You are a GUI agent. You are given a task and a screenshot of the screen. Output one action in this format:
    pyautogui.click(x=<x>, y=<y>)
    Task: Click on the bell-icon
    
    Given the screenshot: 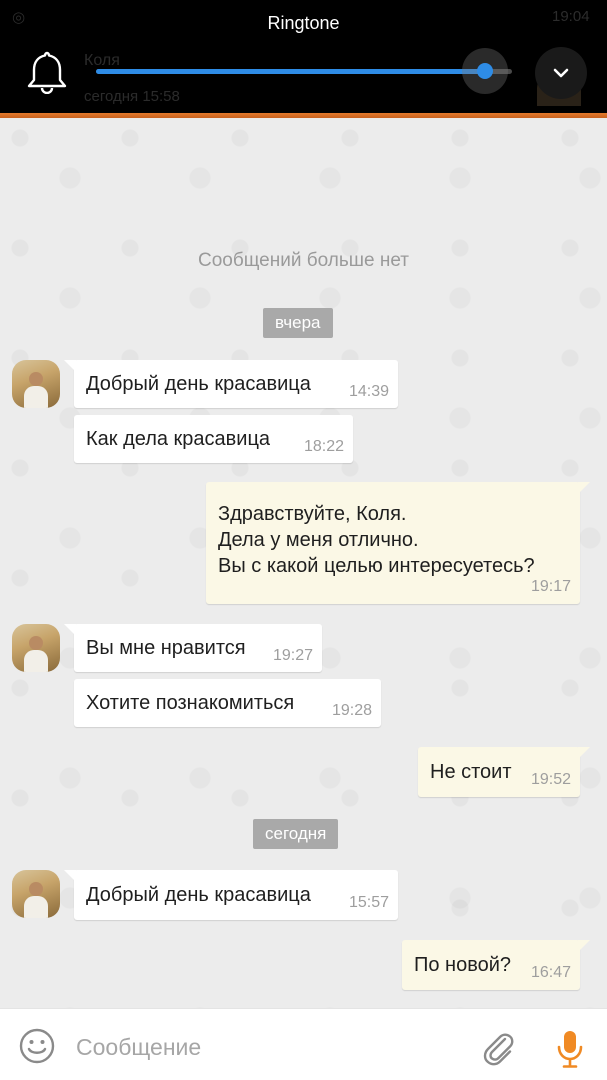 What is the action you would take?
    pyautogui.click(x=47, y=72)
    